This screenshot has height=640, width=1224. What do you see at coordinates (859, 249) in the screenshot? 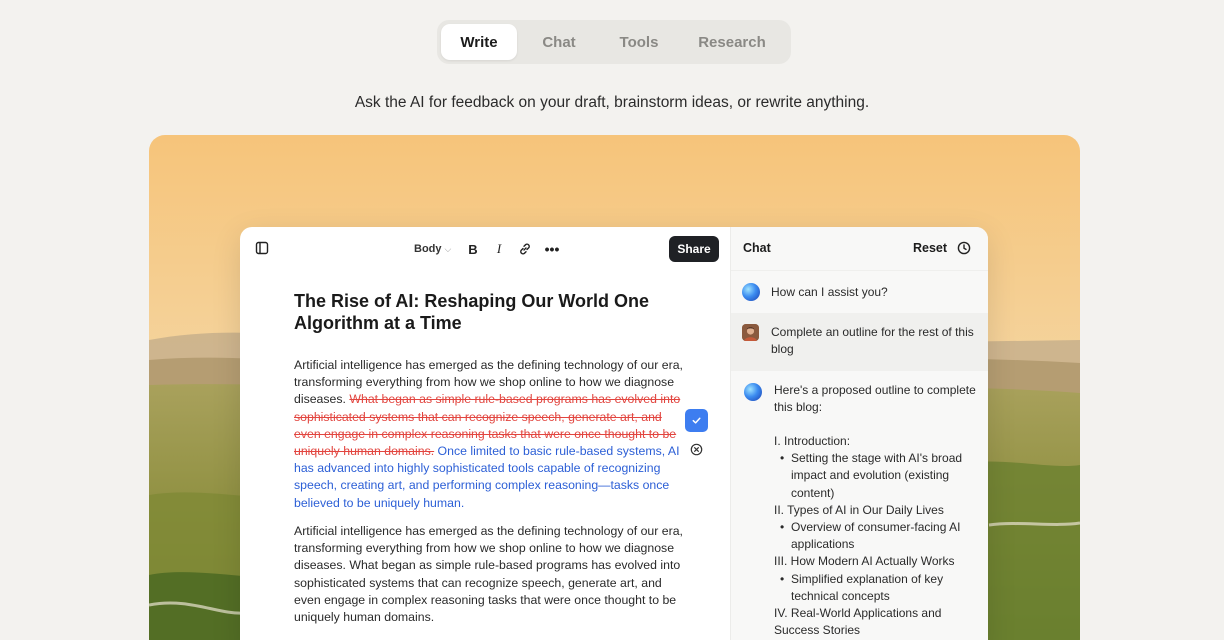
I see `chat-header: Chat Reset` at bounding box center [859, 249].